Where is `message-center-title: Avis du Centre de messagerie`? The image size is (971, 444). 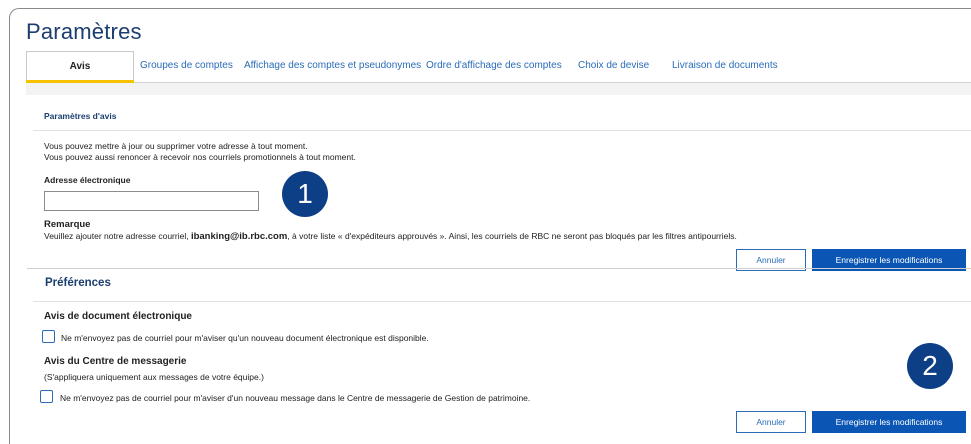
message-center-title: Avis du Centre de messagerie is located at coordinates (115, 361).